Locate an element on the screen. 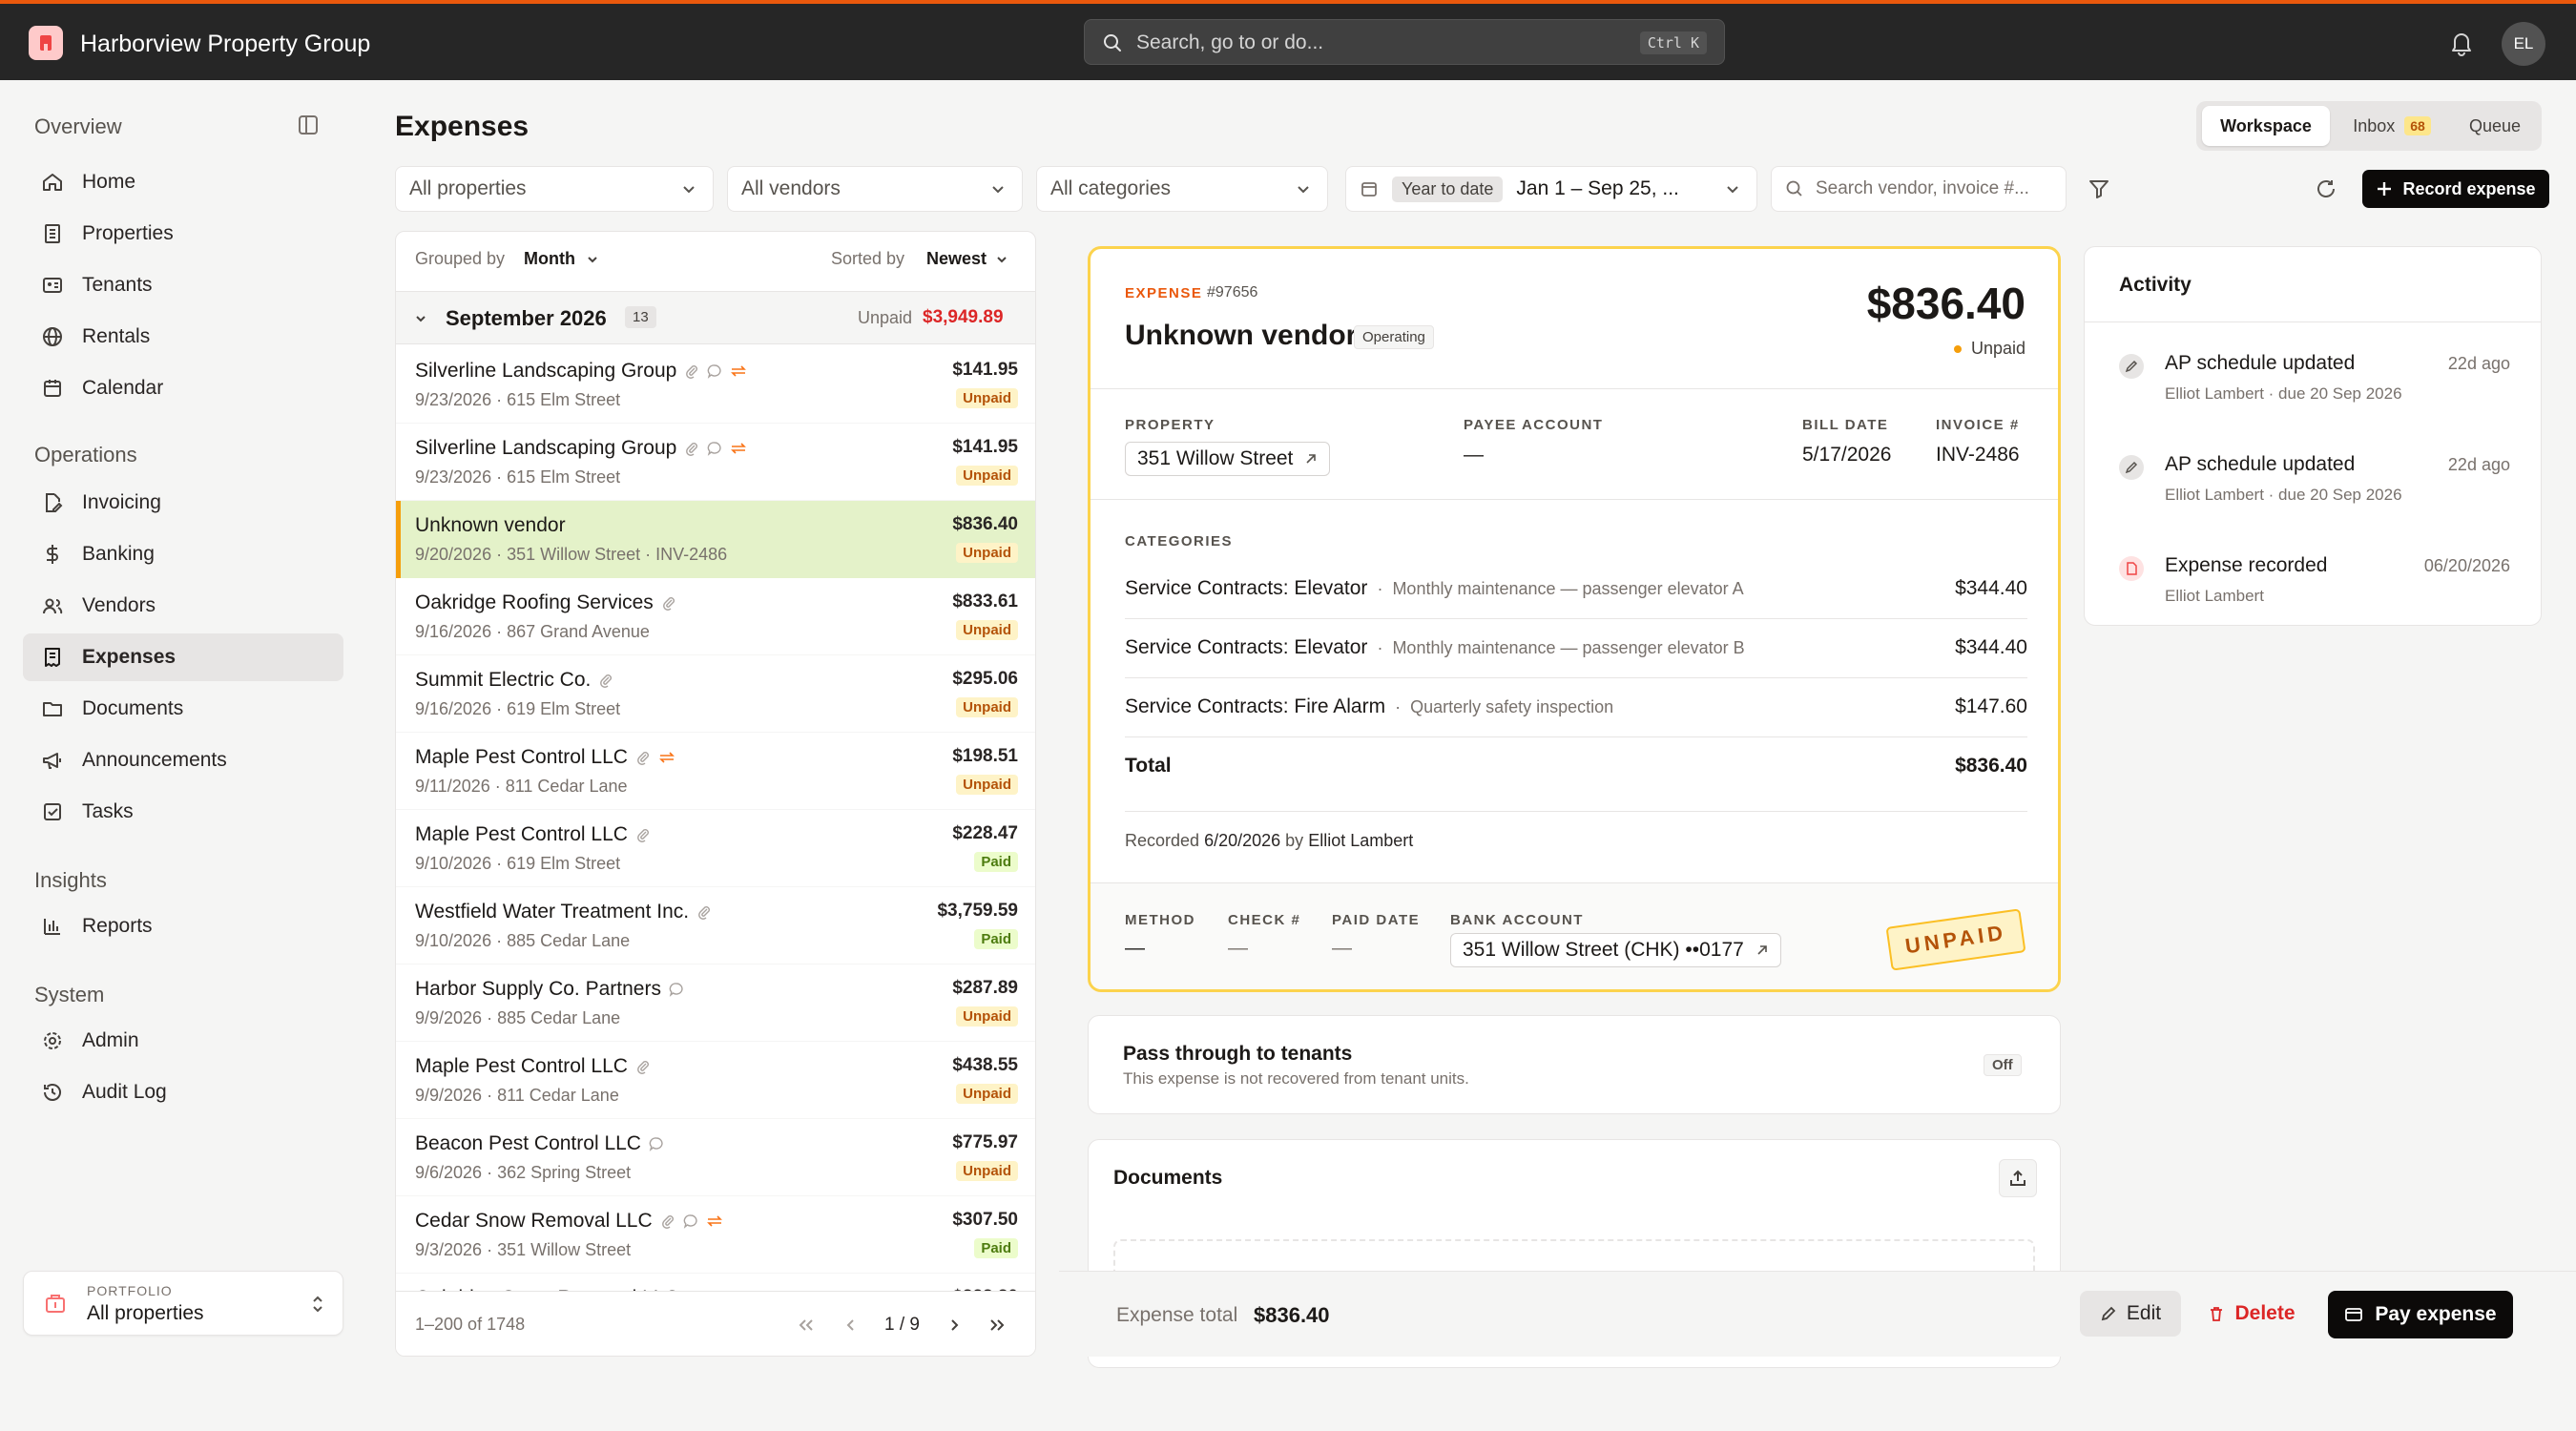 This screenshot has width=2576, height=1431. sidebar-item-properties: Properties is located at coordinates (183, 234).